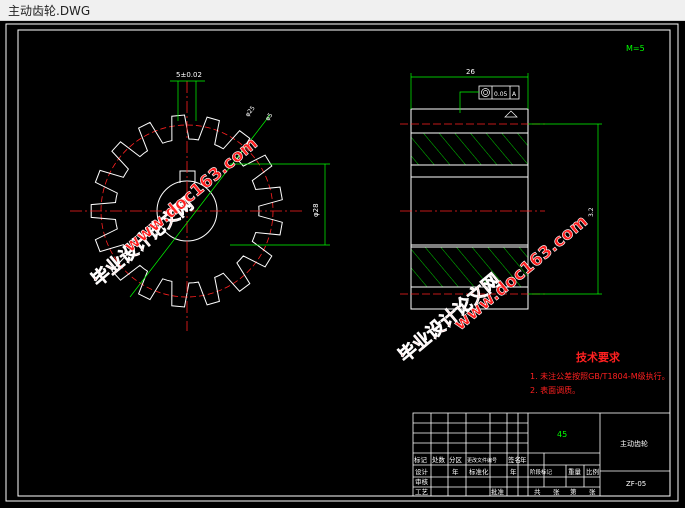 Image resolution: width=685 pixels, height=508 pixels. Describe the element at coordinates (634, 443) in the screenshot. I see `part-name-text: 主动齿轮` at that location.